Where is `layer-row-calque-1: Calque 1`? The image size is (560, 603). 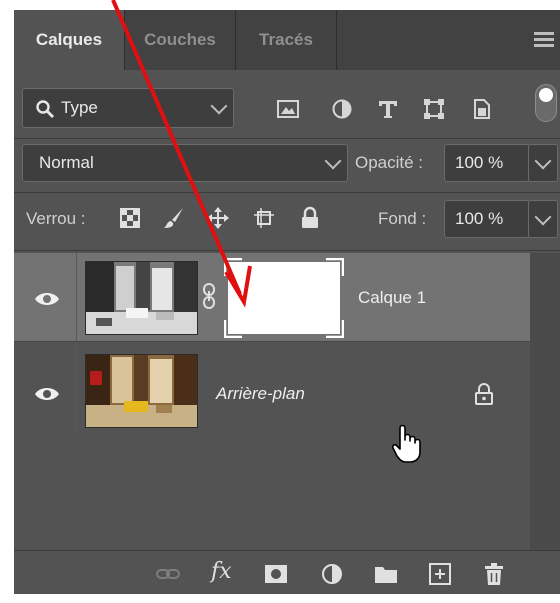 layer-row-calque-1: Calque 1 is located at coordinates (272, 297).